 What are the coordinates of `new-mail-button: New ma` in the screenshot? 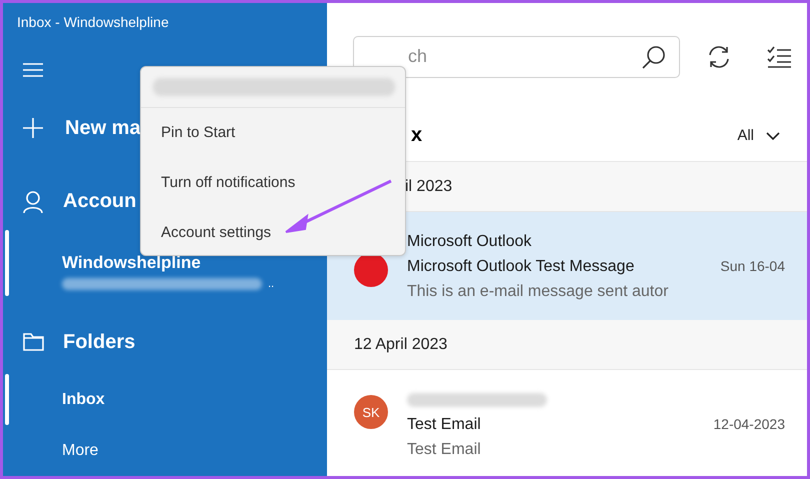 It's located at (72, 129).